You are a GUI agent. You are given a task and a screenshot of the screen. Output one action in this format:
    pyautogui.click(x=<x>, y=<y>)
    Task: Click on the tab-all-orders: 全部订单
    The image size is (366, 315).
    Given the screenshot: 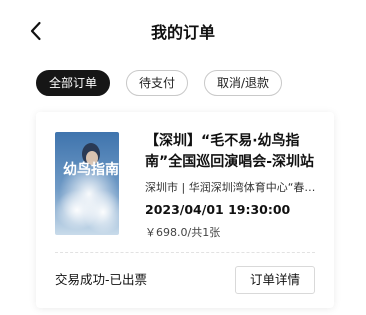 What is the action you would take?
    pyautogui.click(x=73, y=83)
    